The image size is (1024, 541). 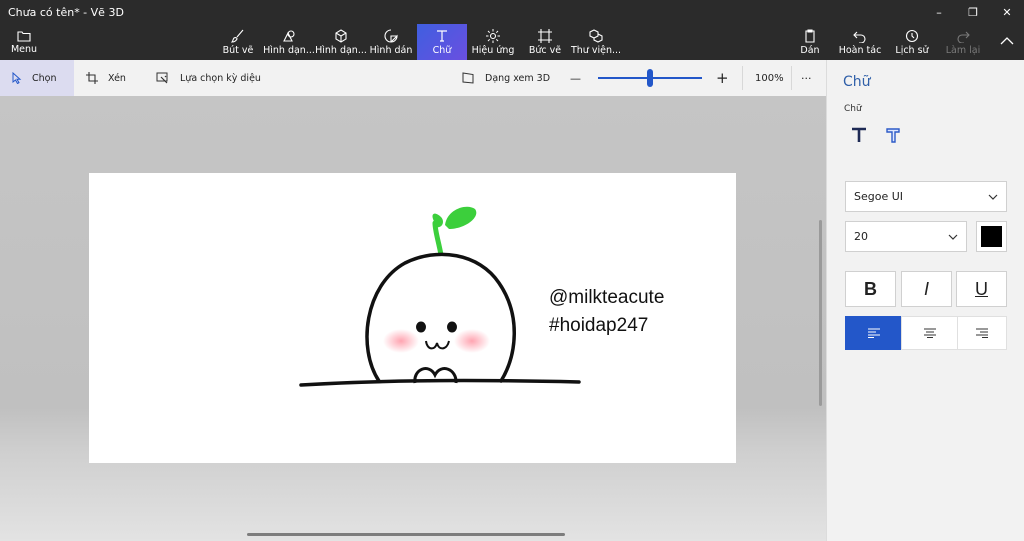 I want to click on align-left-icon, so click(x=873, y=333).